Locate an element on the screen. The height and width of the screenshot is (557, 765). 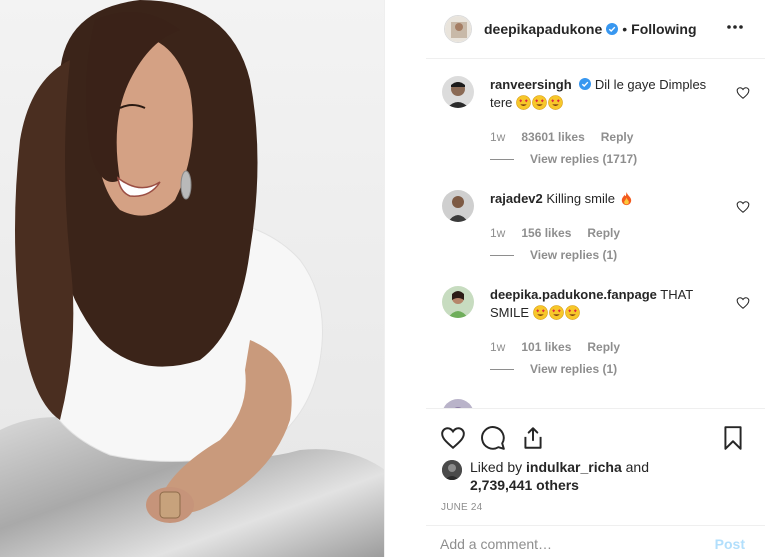
comment-icon is located at coordinates (493, 438).